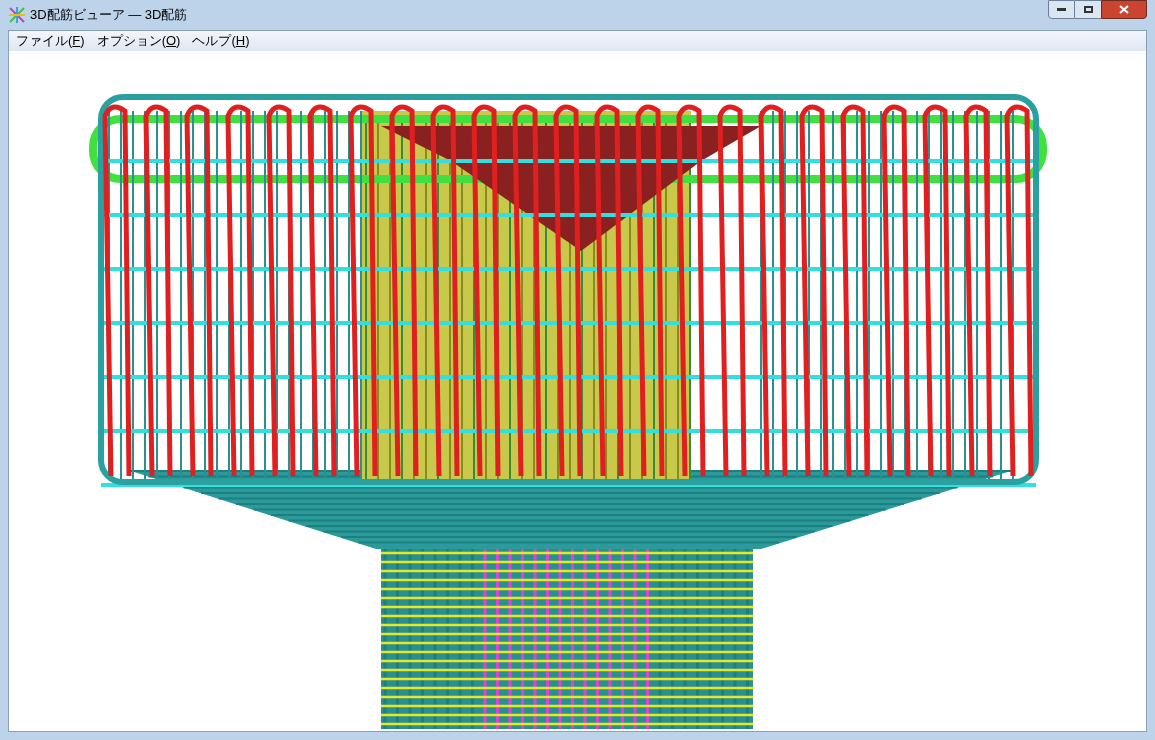  Describe the element at coordinates (138, 41) in the screenshot. I see `menu-item: オプション(O)` at that location.